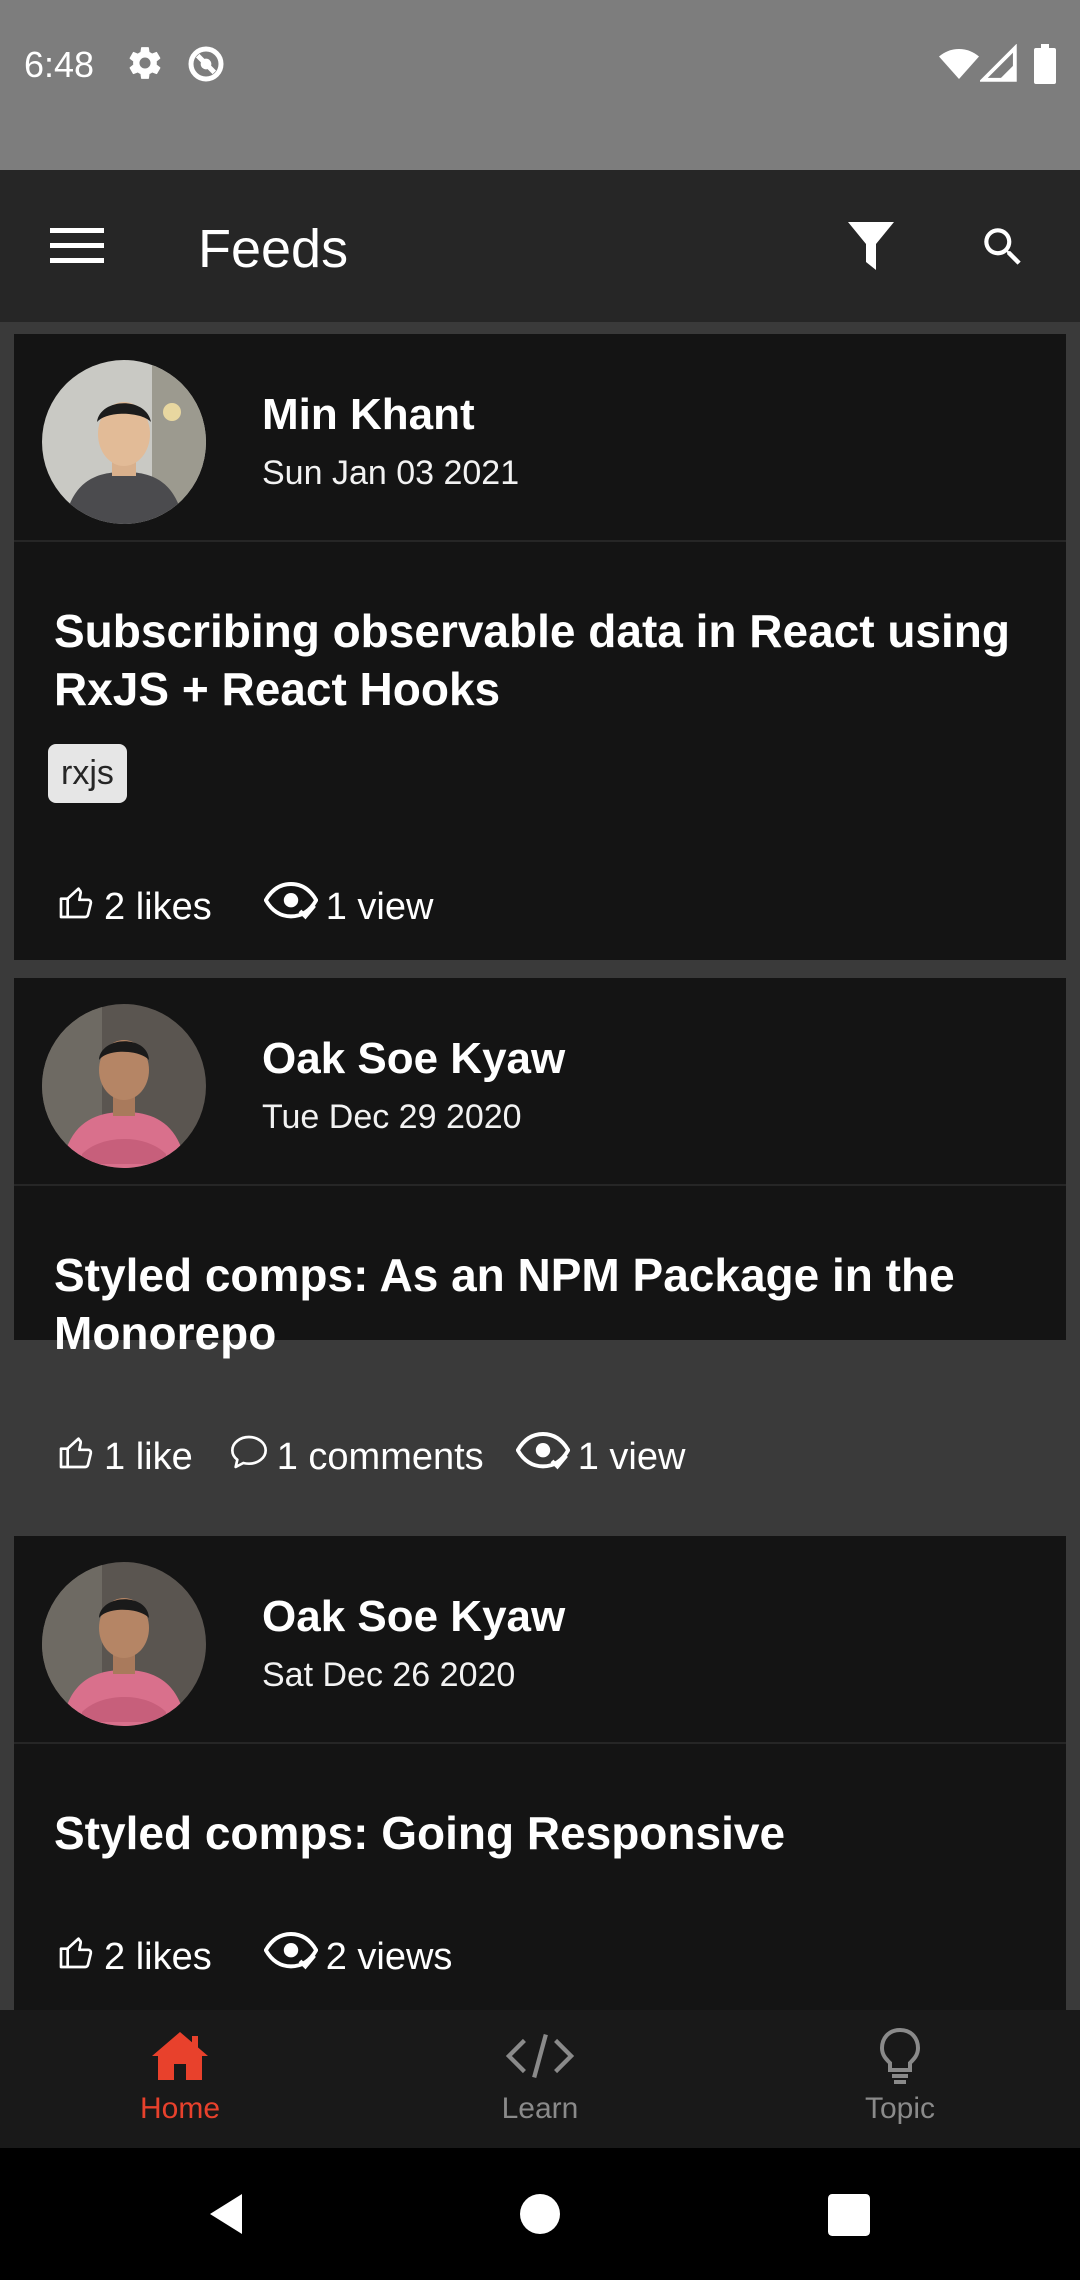 Image resolution: width=1080 pixels, height=2280 pixels. Describe the element at coordinates (392, 1117) in the screenshot. I see `post-date: Tue Dec 29 2020` at that location.